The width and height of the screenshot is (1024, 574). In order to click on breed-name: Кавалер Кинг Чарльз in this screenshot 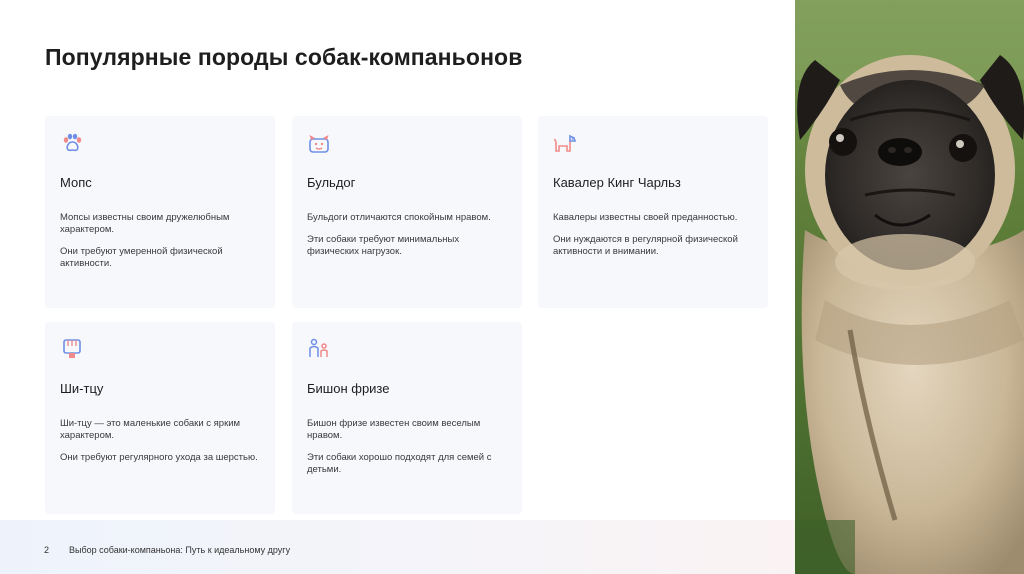, I will do `click(617, 182)`.